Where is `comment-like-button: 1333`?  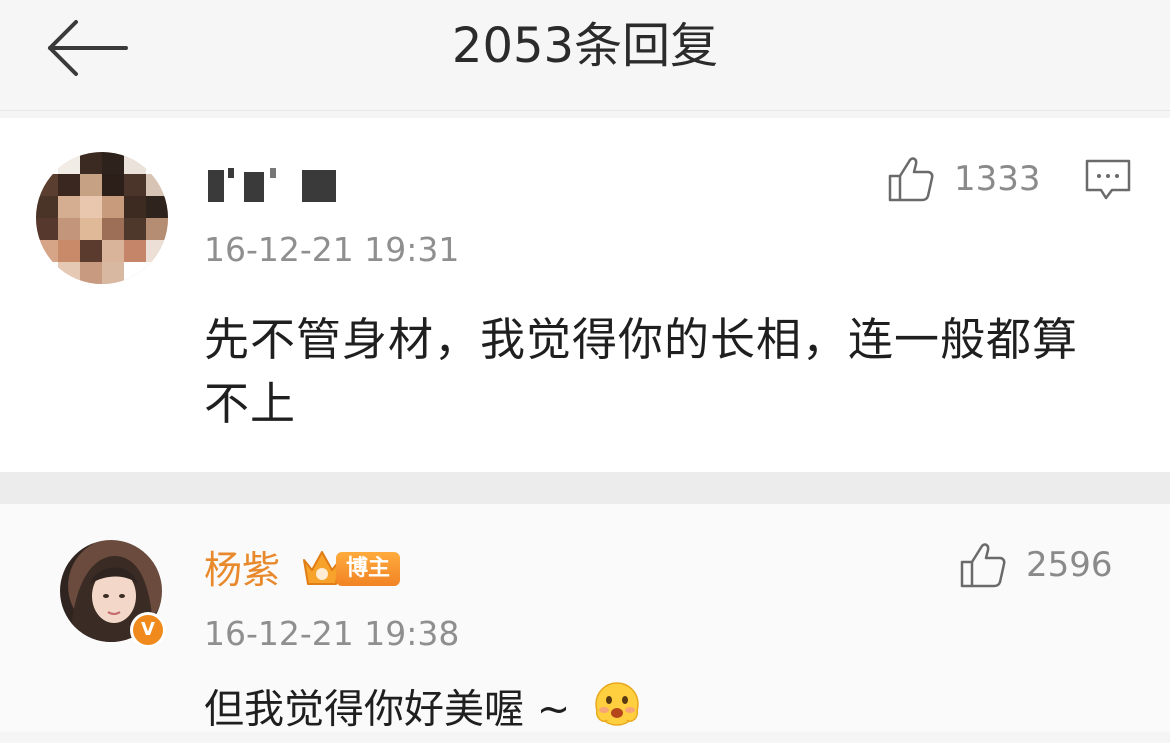 comment-like-button: 1333 is located at coordinates (963, 179).